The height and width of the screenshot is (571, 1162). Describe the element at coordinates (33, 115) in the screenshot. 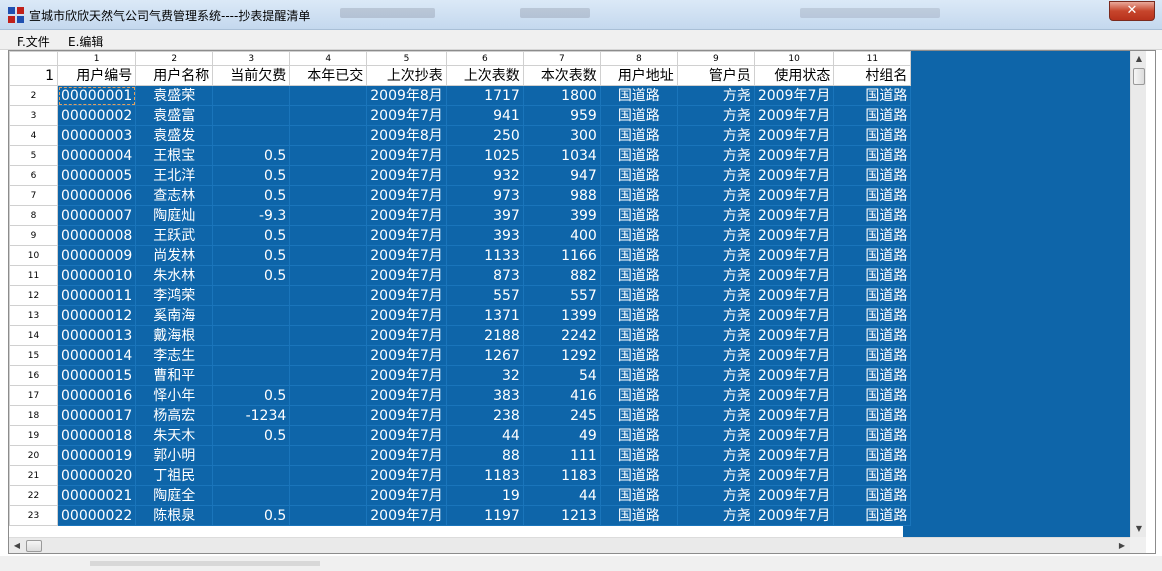

I see `row-number: 3` at that location.